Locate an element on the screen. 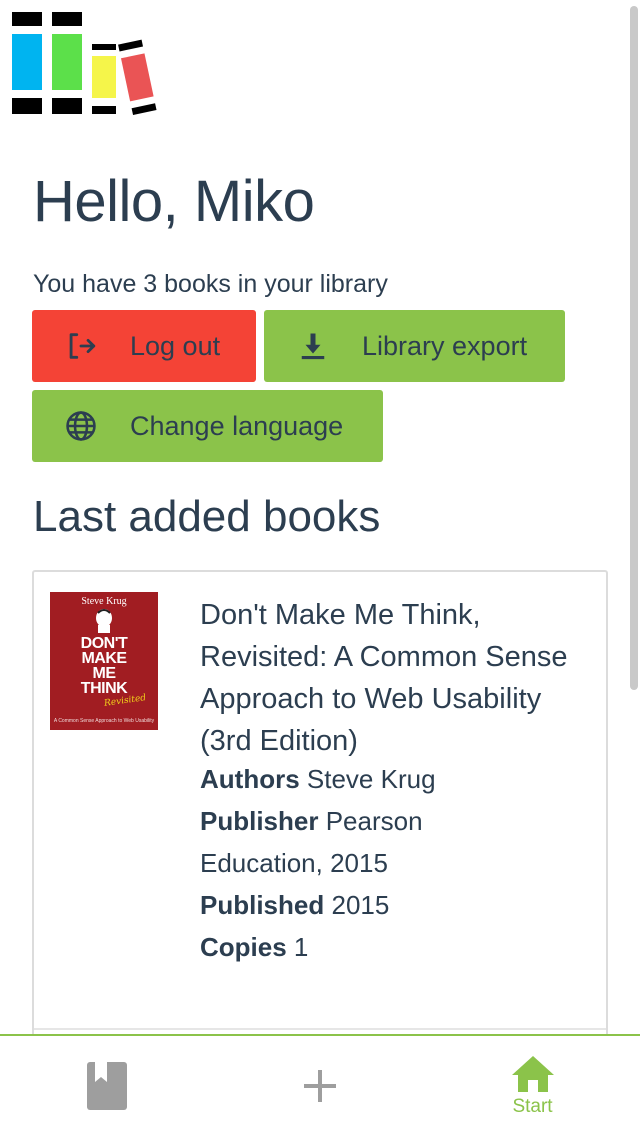  published-value: 2015 is located at coordinates (360, 905).